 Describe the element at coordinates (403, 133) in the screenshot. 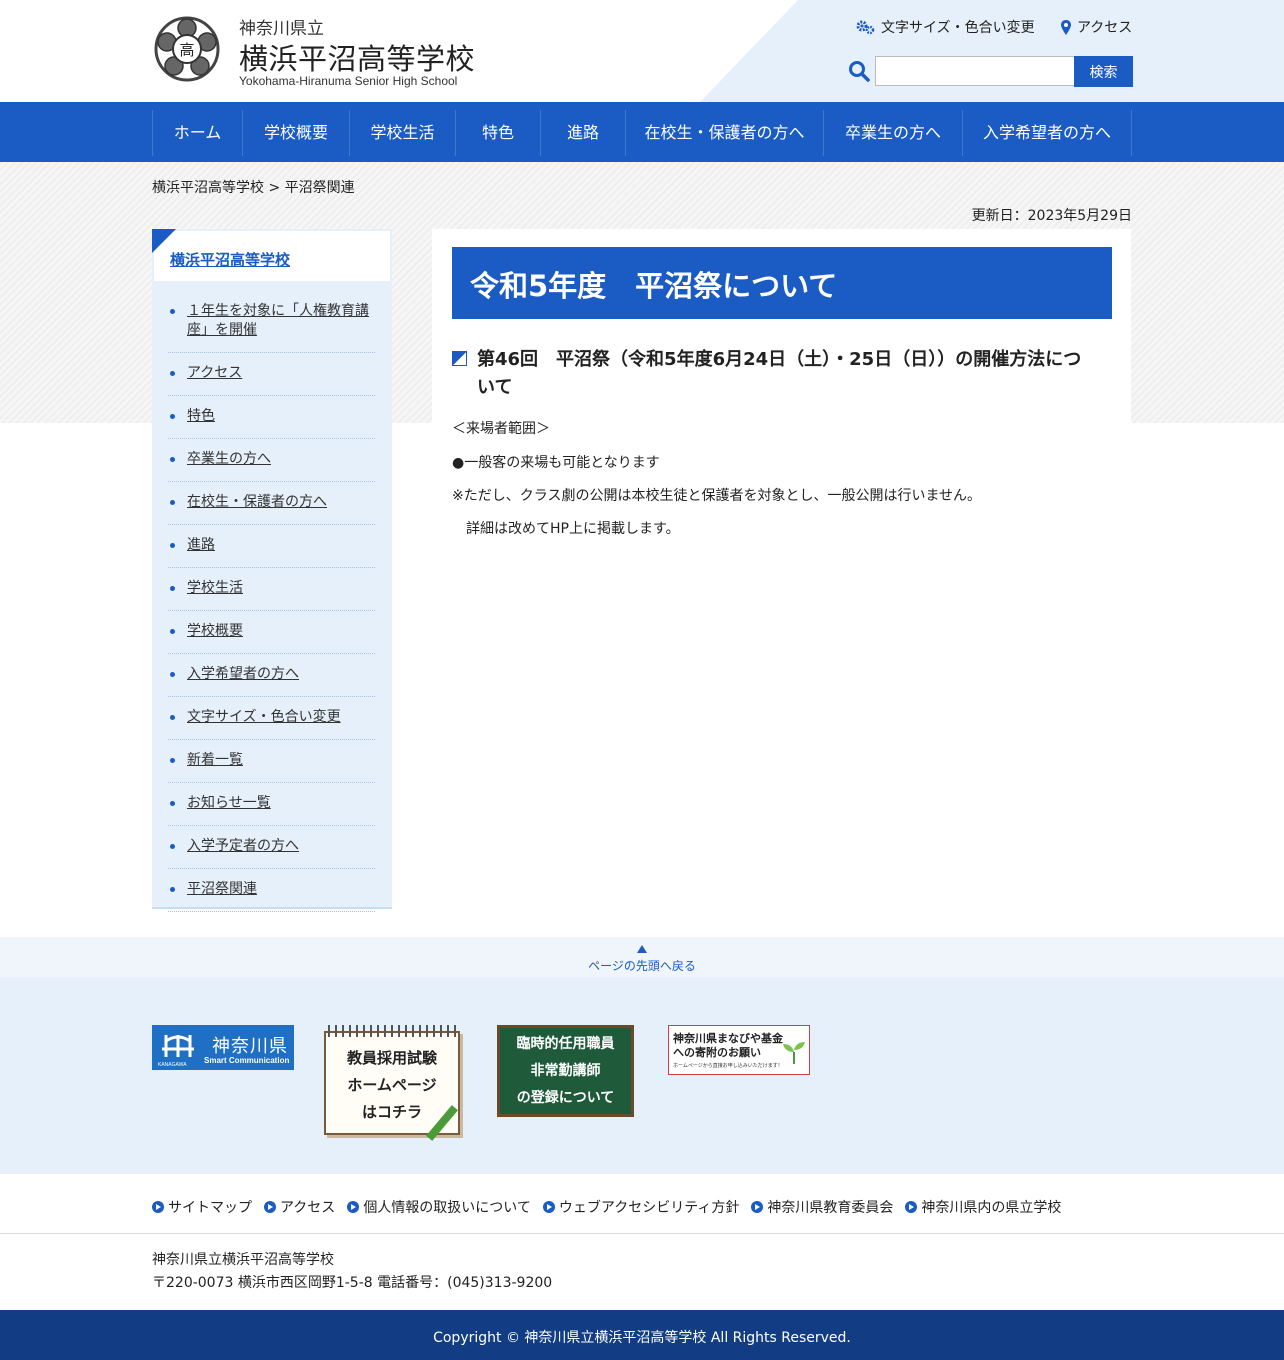

I see `nav-item-school-life: 学校生活` at that location.